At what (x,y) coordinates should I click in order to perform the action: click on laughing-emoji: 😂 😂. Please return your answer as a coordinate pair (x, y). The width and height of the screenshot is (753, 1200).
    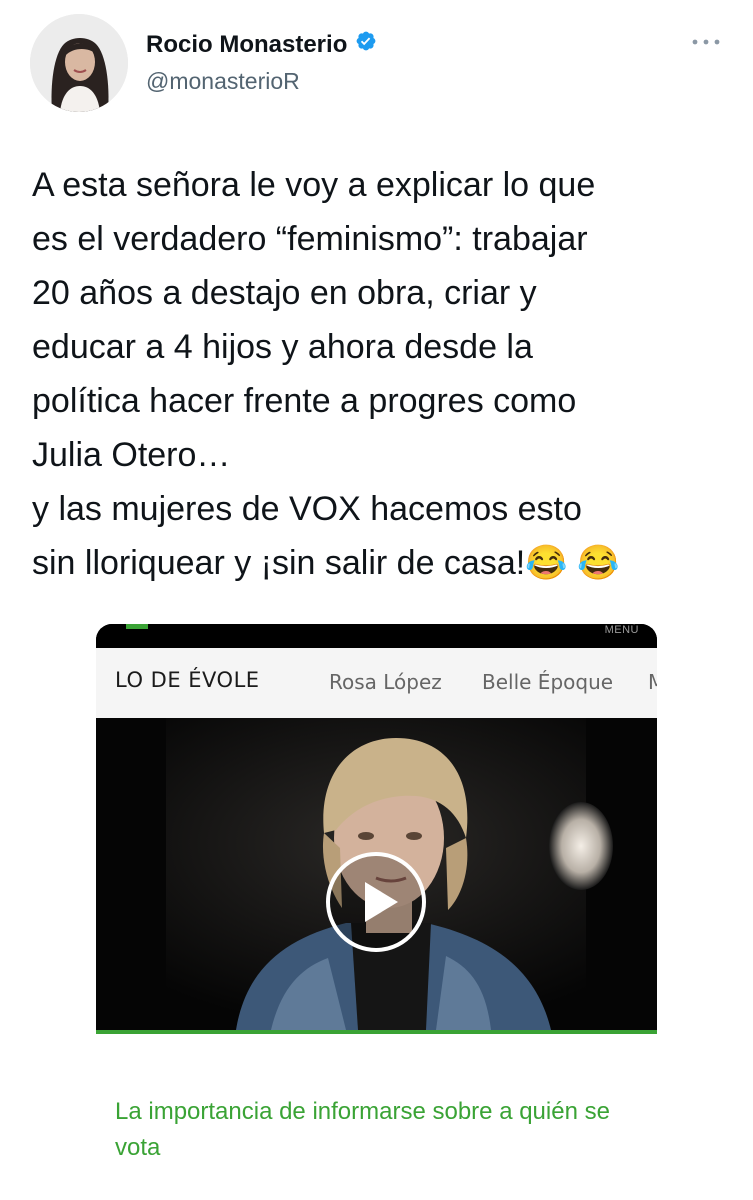
    Looking at the image, I should click on (572, 563).